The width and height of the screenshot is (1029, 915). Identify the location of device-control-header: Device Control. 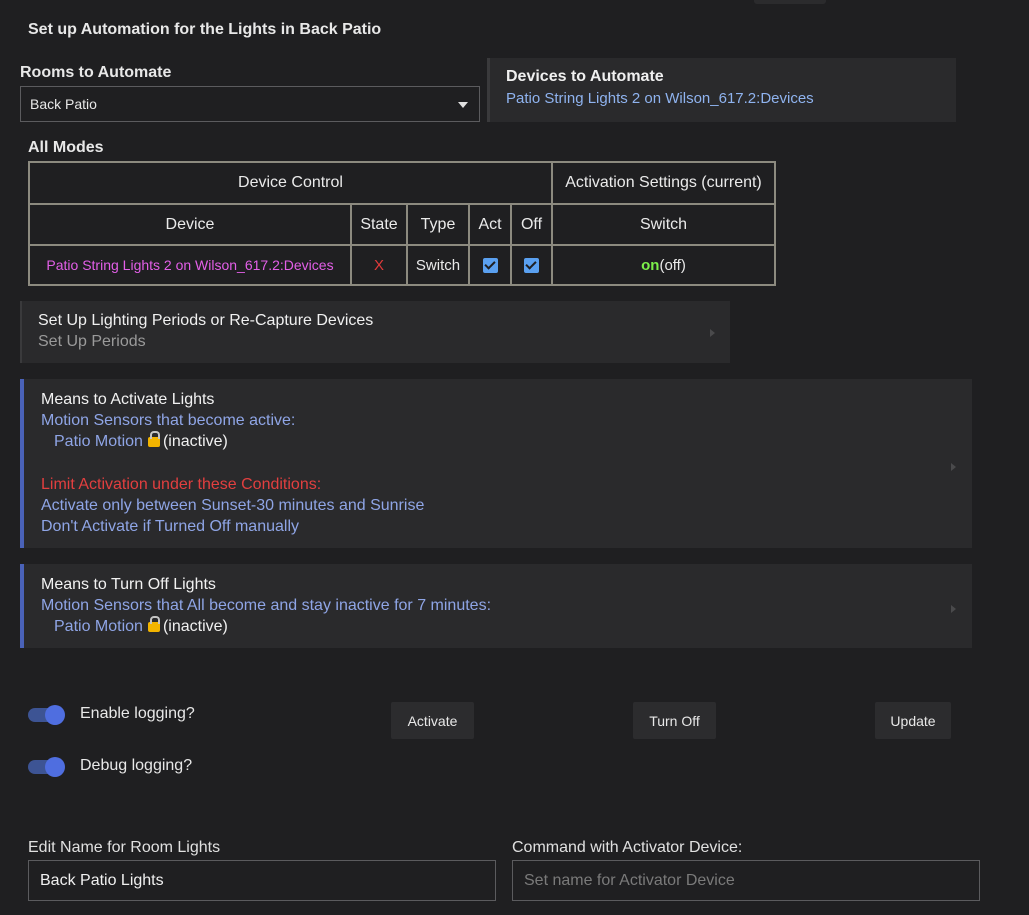
(290, 183).